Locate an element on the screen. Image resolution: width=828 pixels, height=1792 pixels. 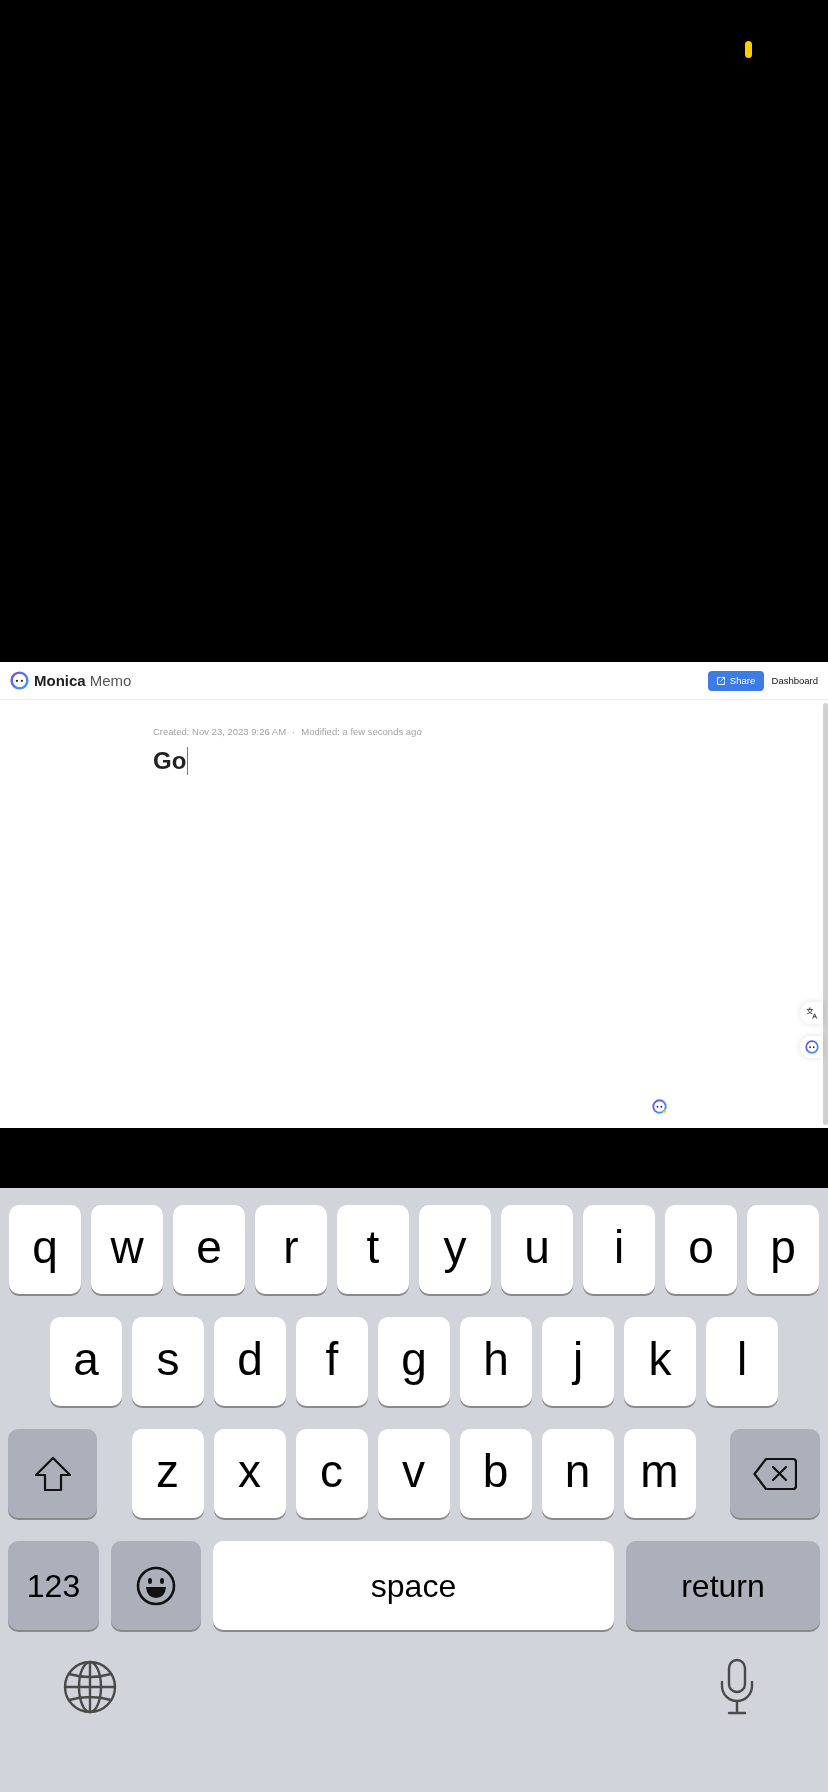
letter-key: d is located at coordinates (250, 1361).